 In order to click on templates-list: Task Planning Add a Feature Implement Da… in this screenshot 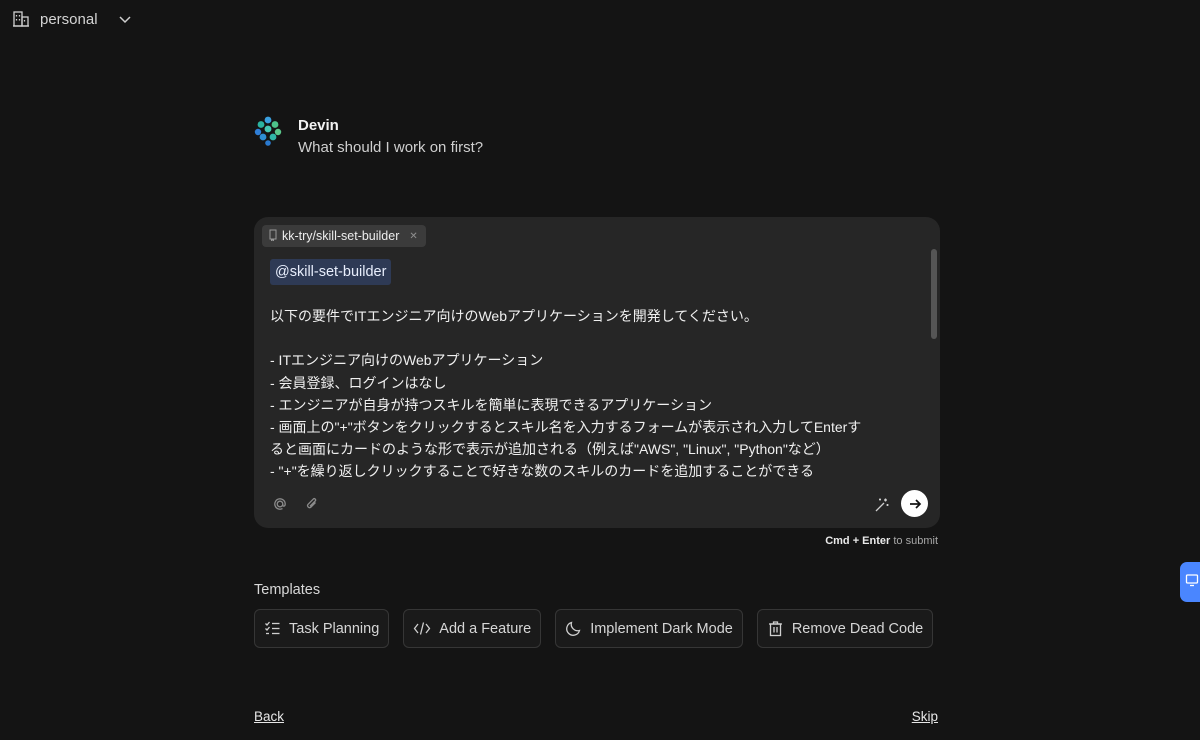, I will do `click(594, 628)`.